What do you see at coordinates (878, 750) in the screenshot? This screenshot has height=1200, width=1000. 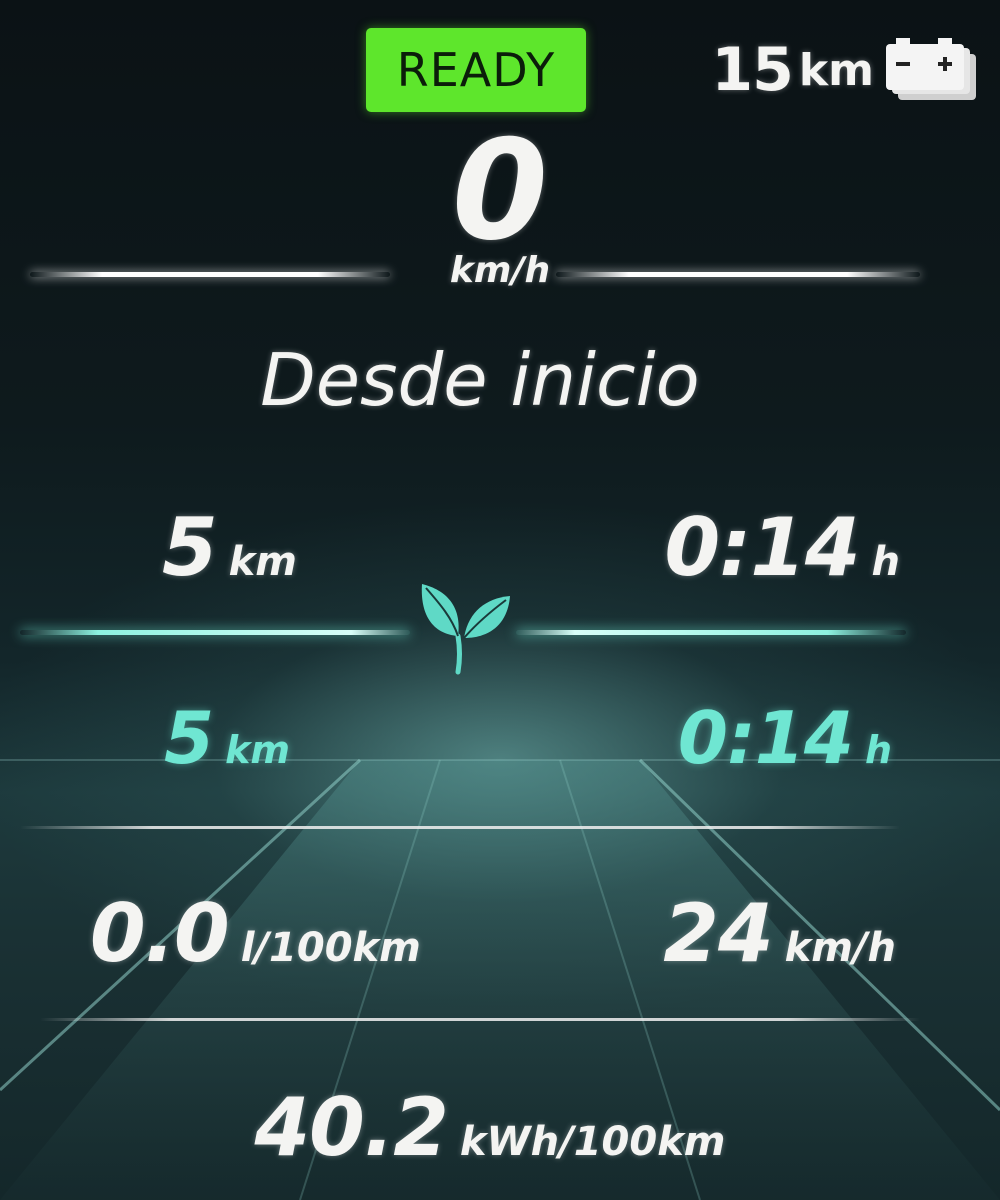 I see `eco-time-unit: h` at bounding box center [878, 750].